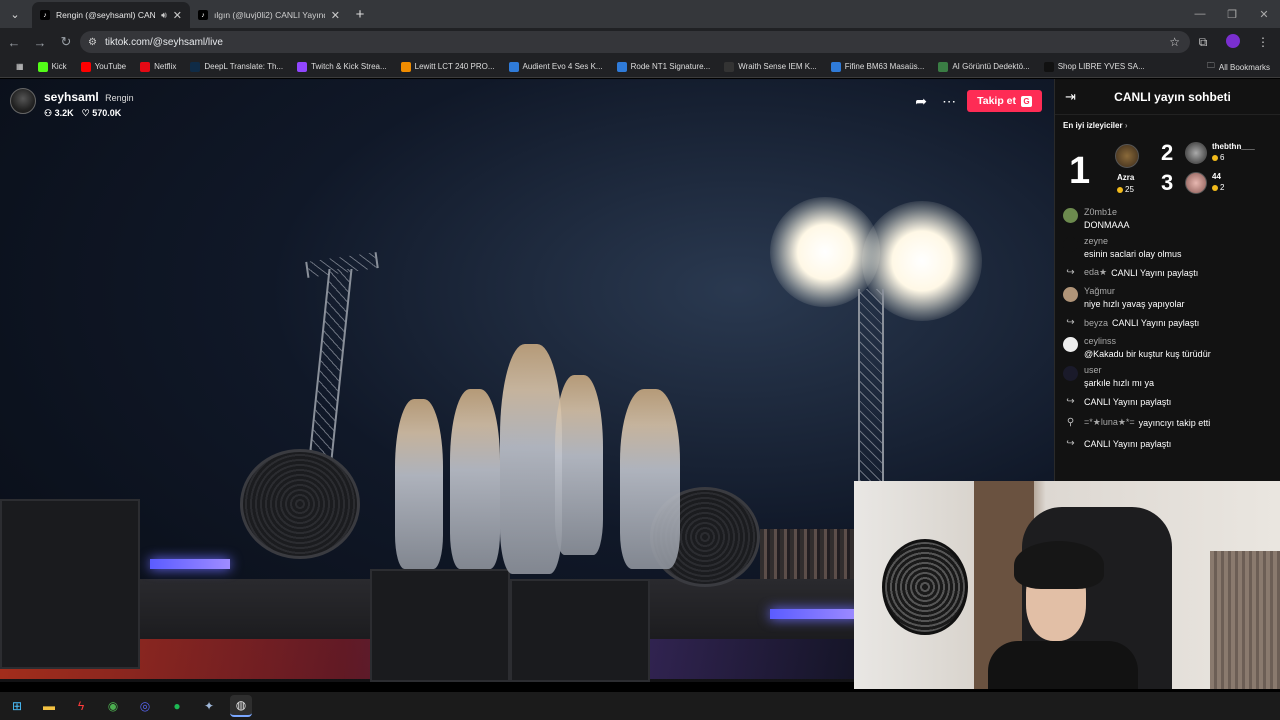  What do you see at coordinates (1244, 67) in the screenshot?
I see `all-bookmarks-label: All Bookmarks` at bounding box center [1244, 67].